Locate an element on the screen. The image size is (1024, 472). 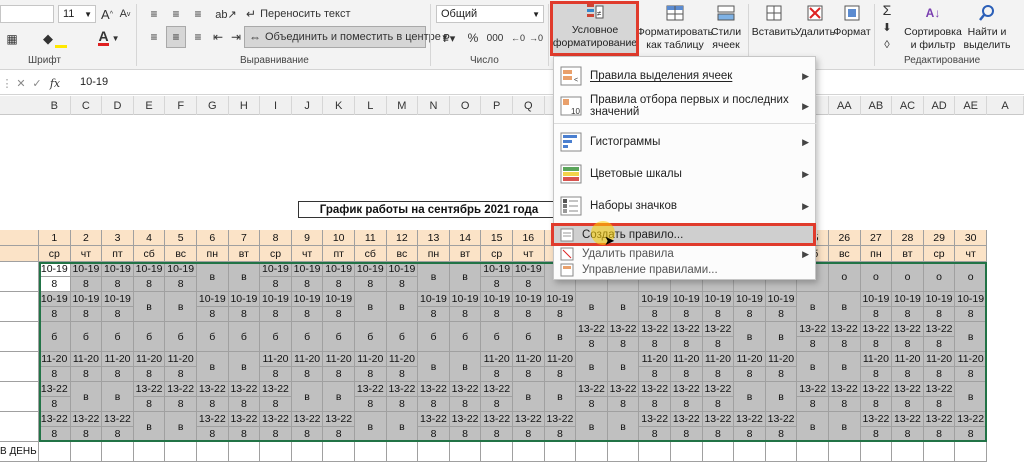
weekday-cell: сб is located at coordinates (149, 254).